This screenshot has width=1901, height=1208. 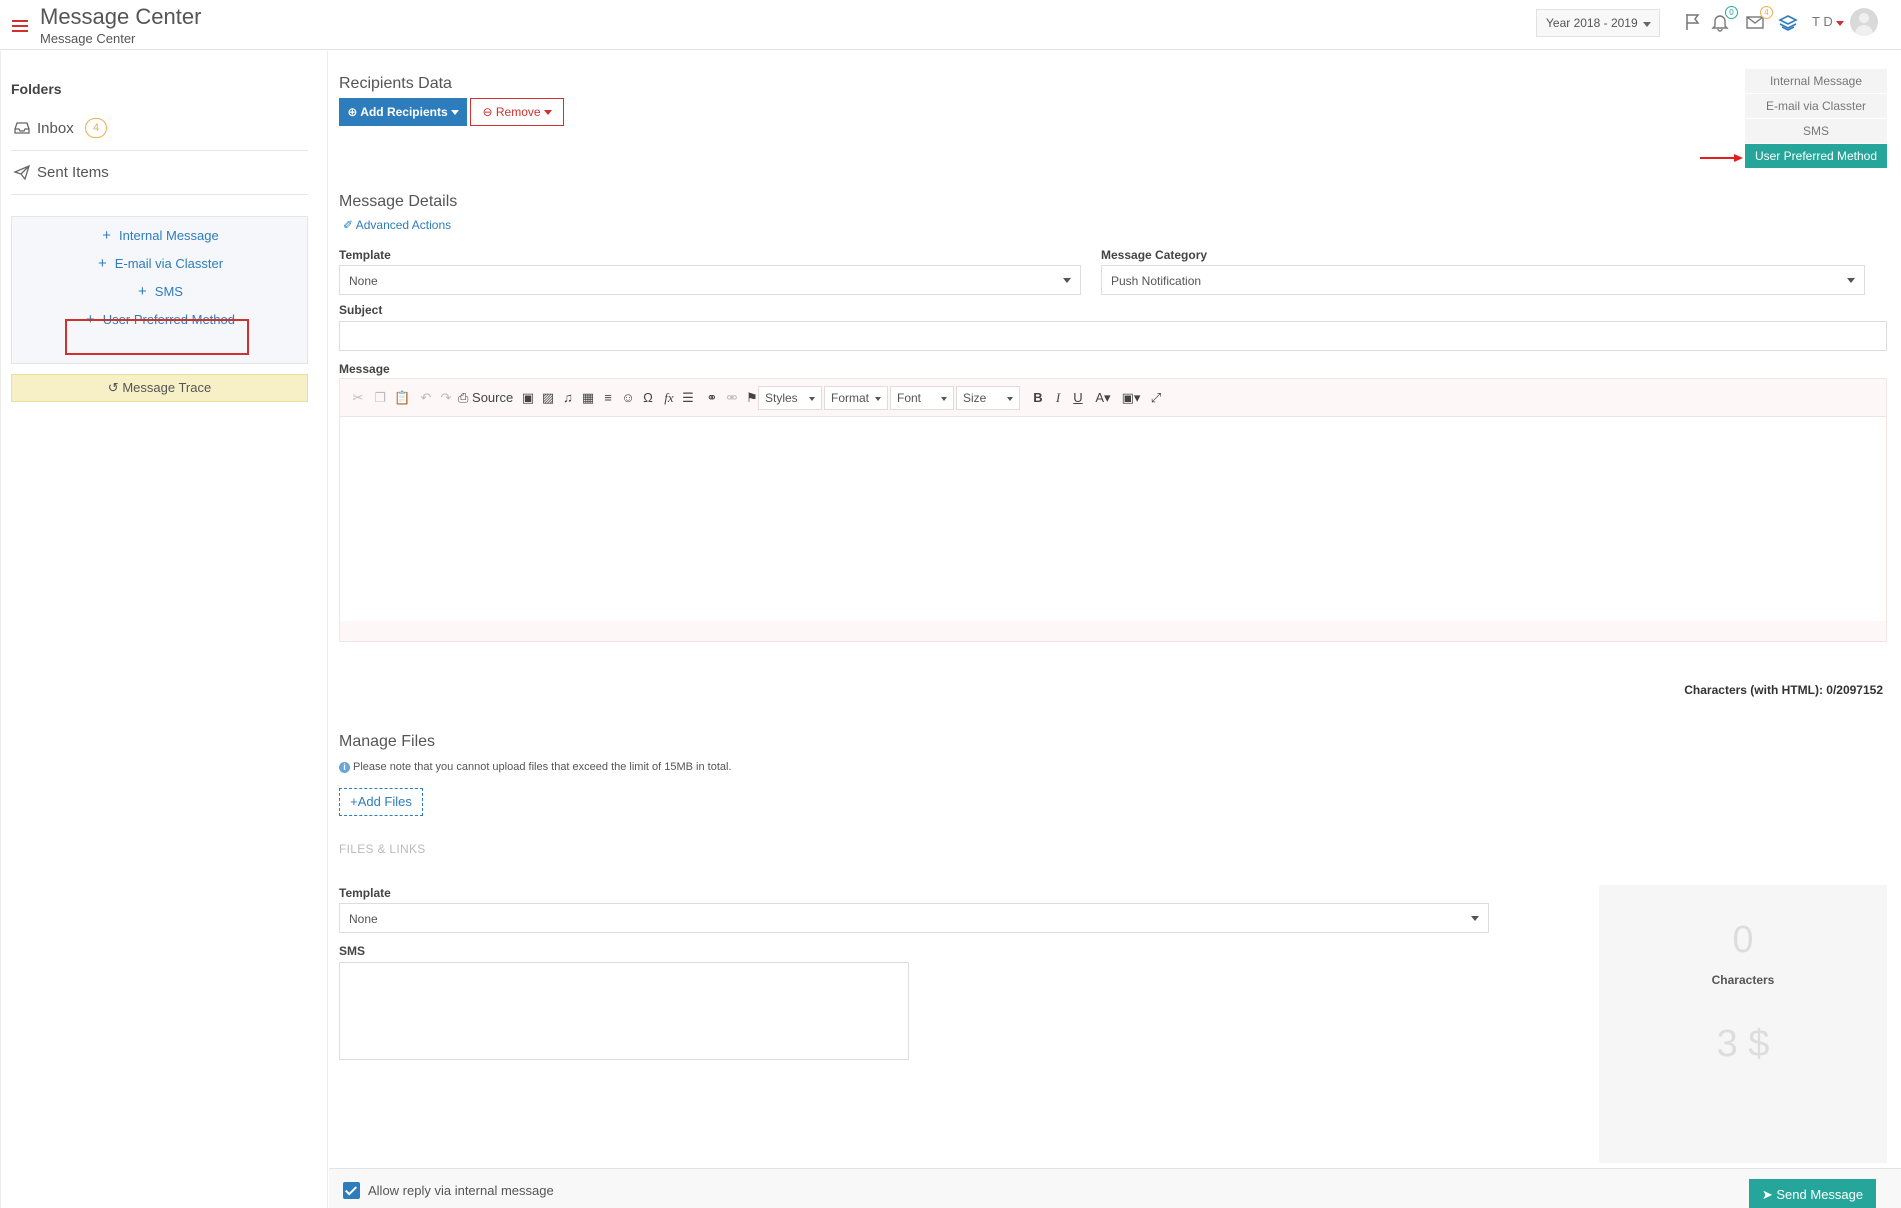 What do you see at coordinates (402, 398) in the screenshot?
I see `paste-icon: 📋` at bounding box center [402, 398].